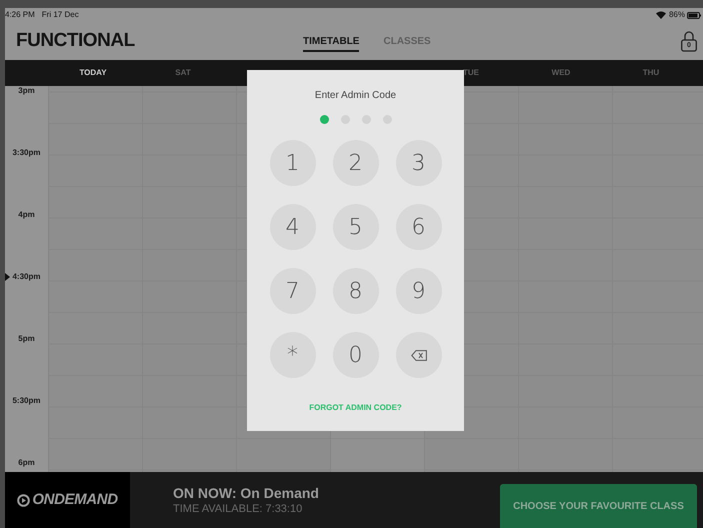 Image resolution: width=703 pixels, height=528 pixels. I want to click on wifi-icon, so click(661, 15).